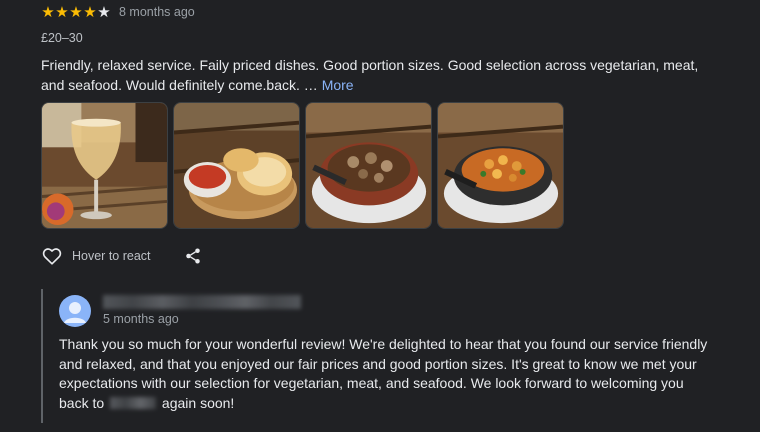 This screenshot has height=432, width=760. Describe the element at coordinates (42, 356) in the screenshot. I see `owner-reply-divider` at that location.